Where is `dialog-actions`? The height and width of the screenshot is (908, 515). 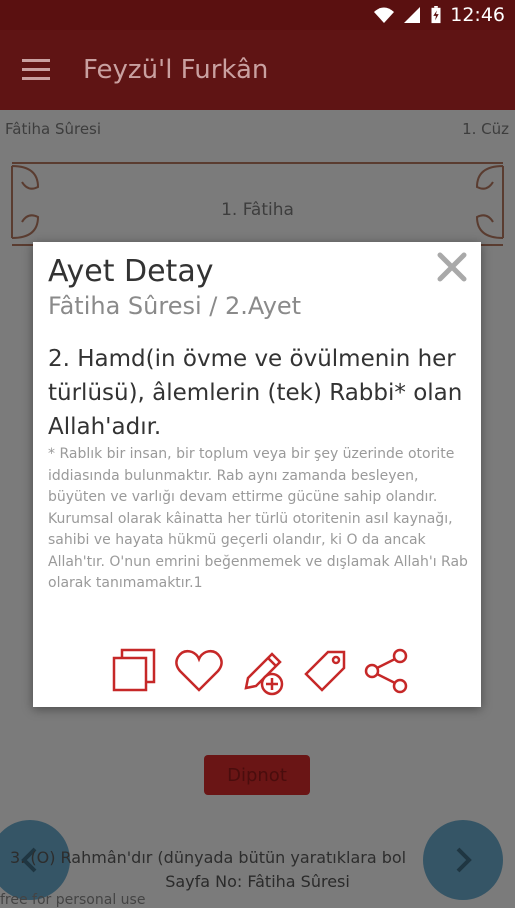 dialog-actions is located at coordinates (258, 672).